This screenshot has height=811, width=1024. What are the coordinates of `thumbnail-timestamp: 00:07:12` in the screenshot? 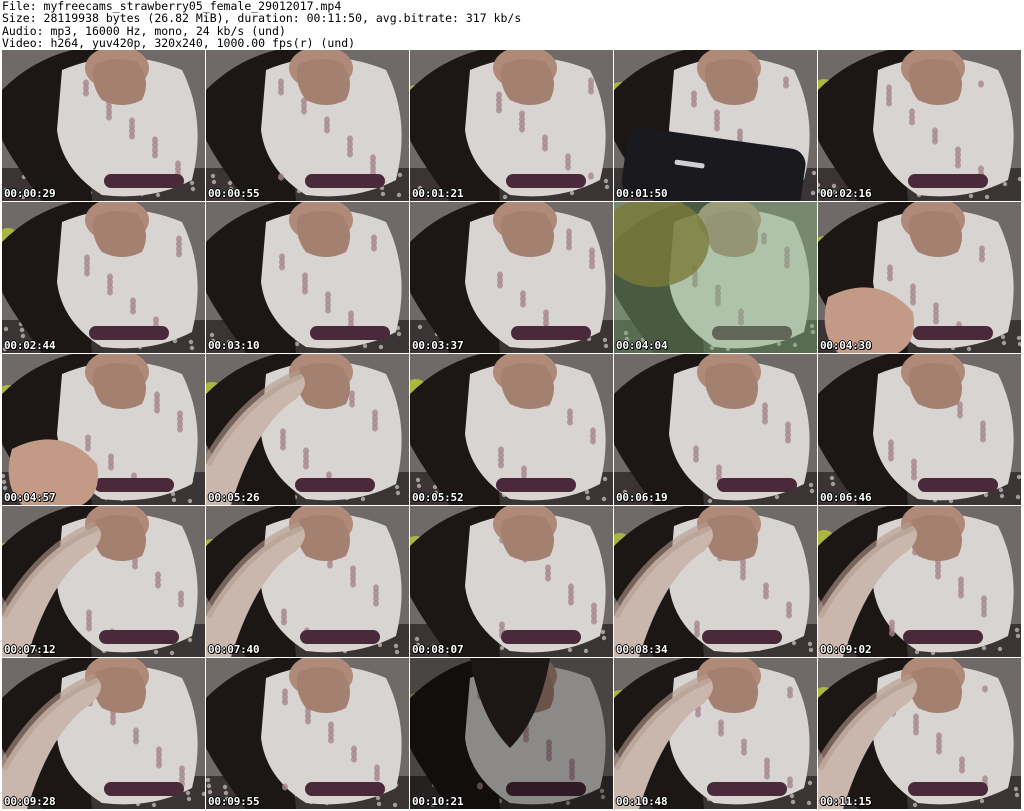 It's located at (30, 649).